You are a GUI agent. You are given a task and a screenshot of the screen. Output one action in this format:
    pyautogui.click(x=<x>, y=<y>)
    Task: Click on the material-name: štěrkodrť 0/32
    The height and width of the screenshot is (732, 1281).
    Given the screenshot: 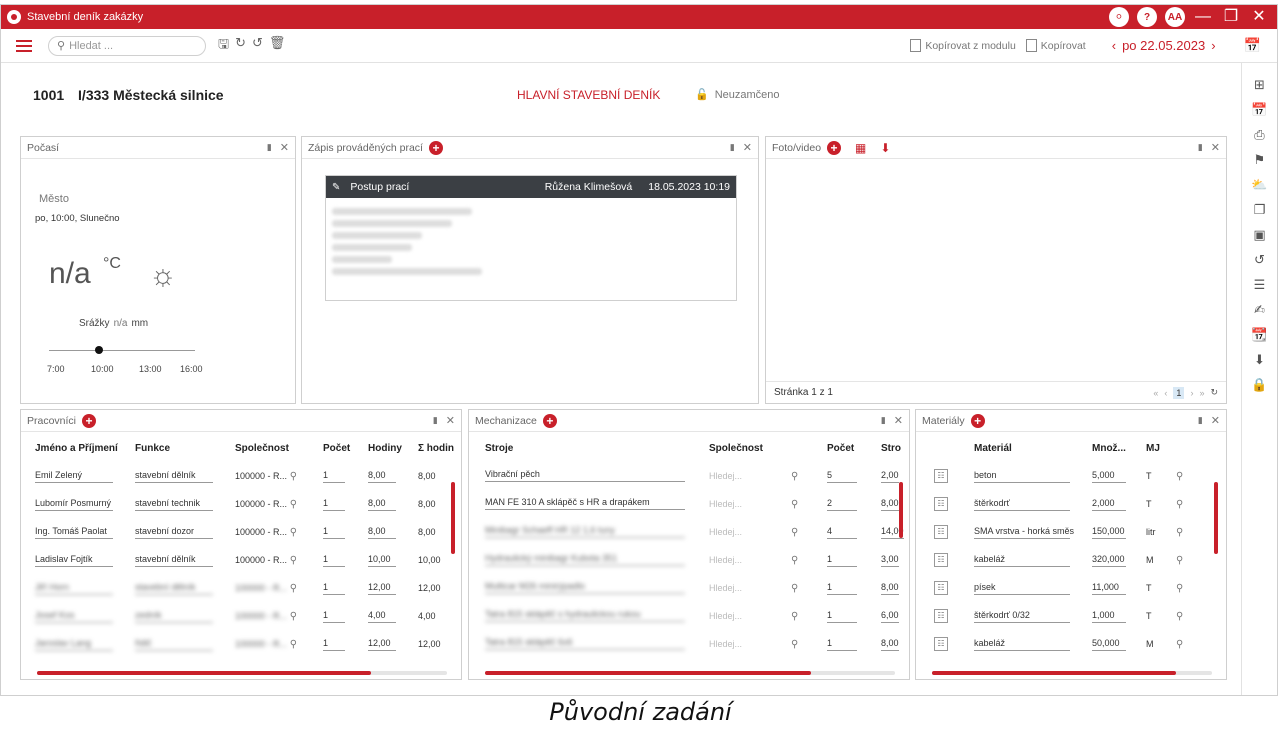 What is the action you would take?
    pyautogui.click(x=1022, y=616)
    